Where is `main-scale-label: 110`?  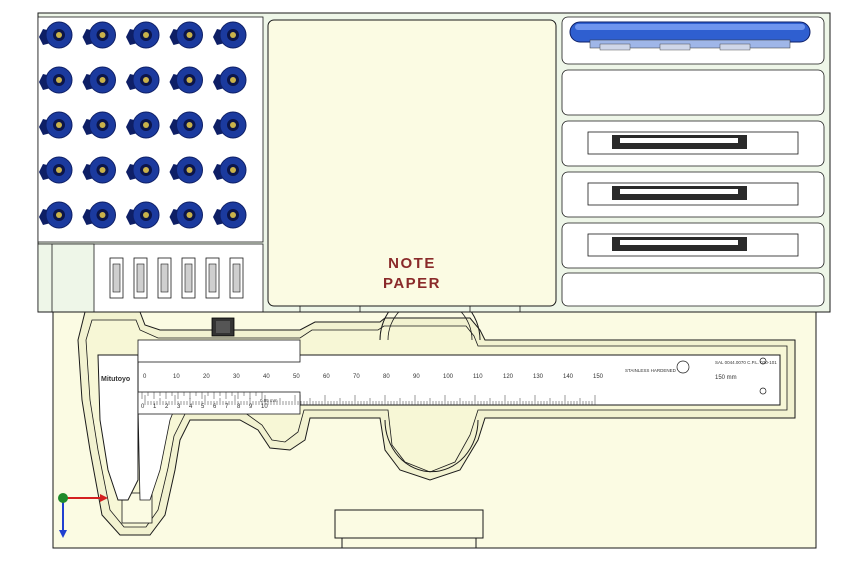
main-scale-label: 110 is located at coordinates (478, 377).